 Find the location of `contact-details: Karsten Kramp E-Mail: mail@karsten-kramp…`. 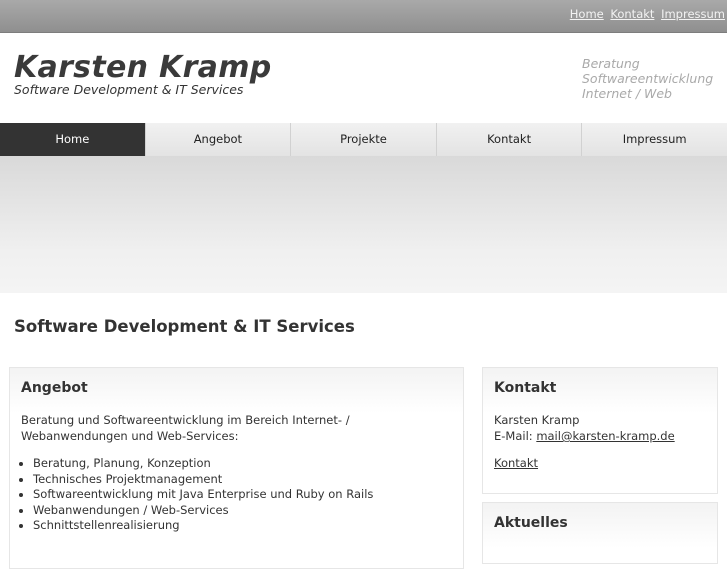

contact-details: Karsten Kramp E-Mail: mail@karsten-kramp… is located at coordinates (584, 428).